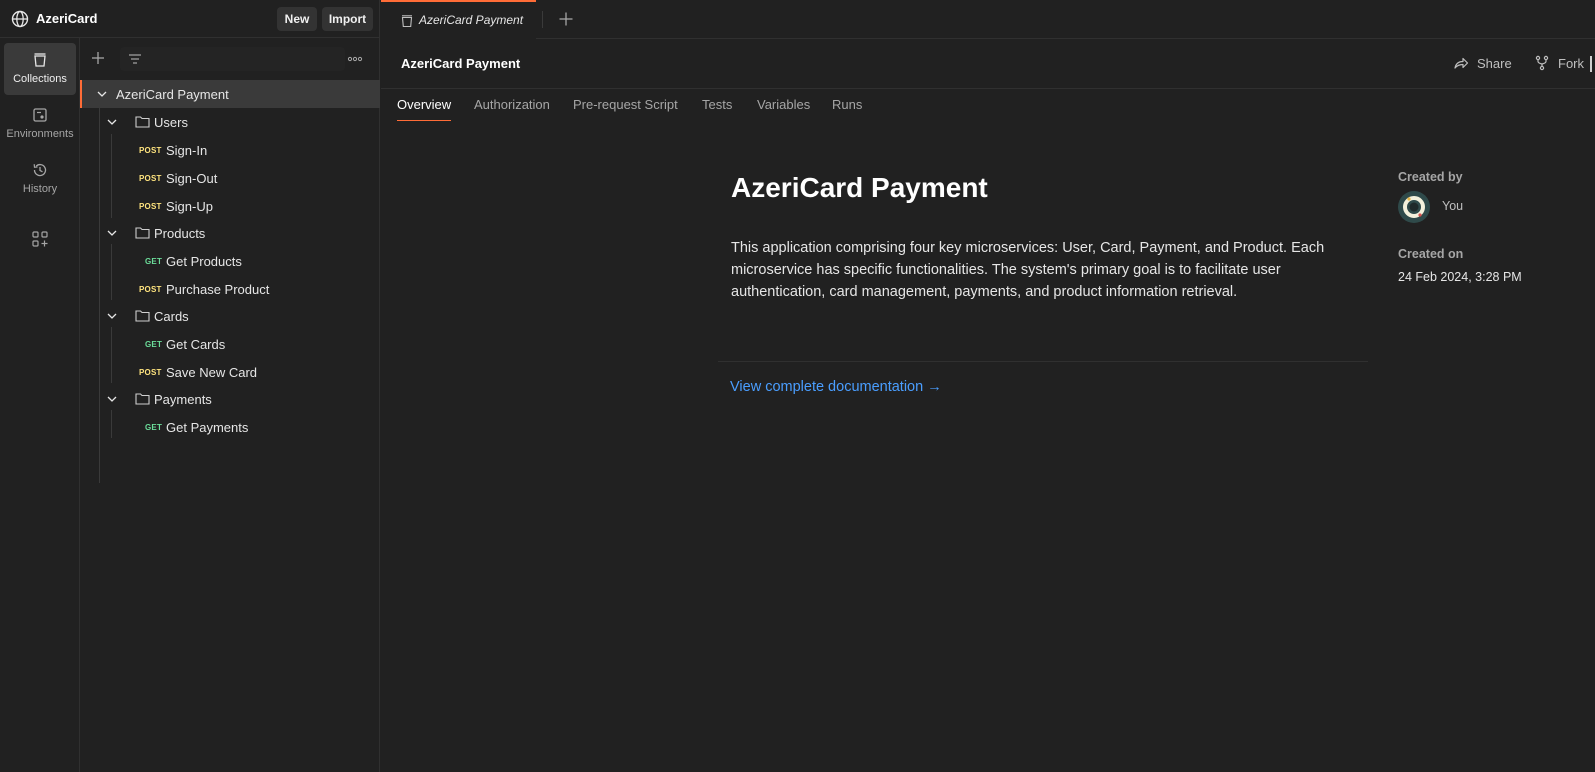  Describe the element at coordinates (183, 399) in the screenshot. I see `tree-item-label: Payments` at that location.